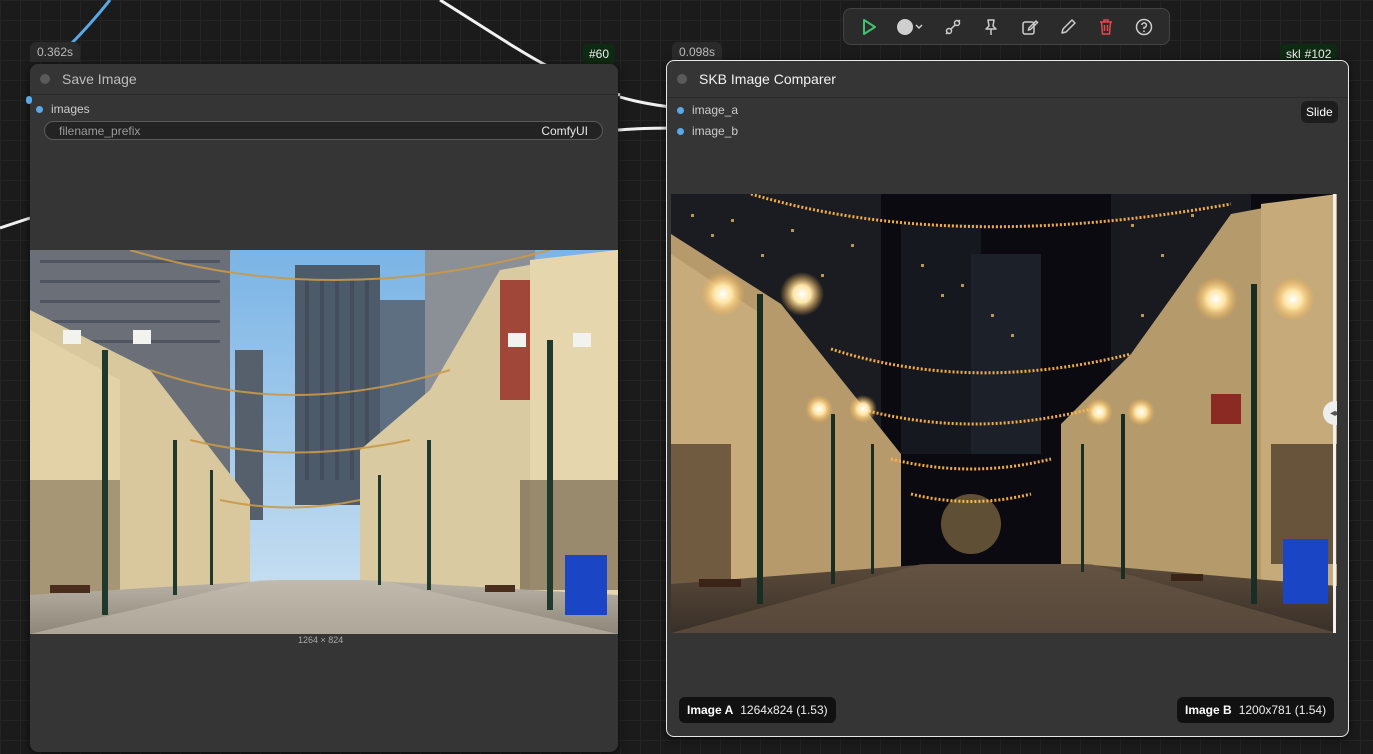  What do you see at coordinates (1030, 27) in the screenshot?
I see `edit-icon` at bounding box center [1030, 27].